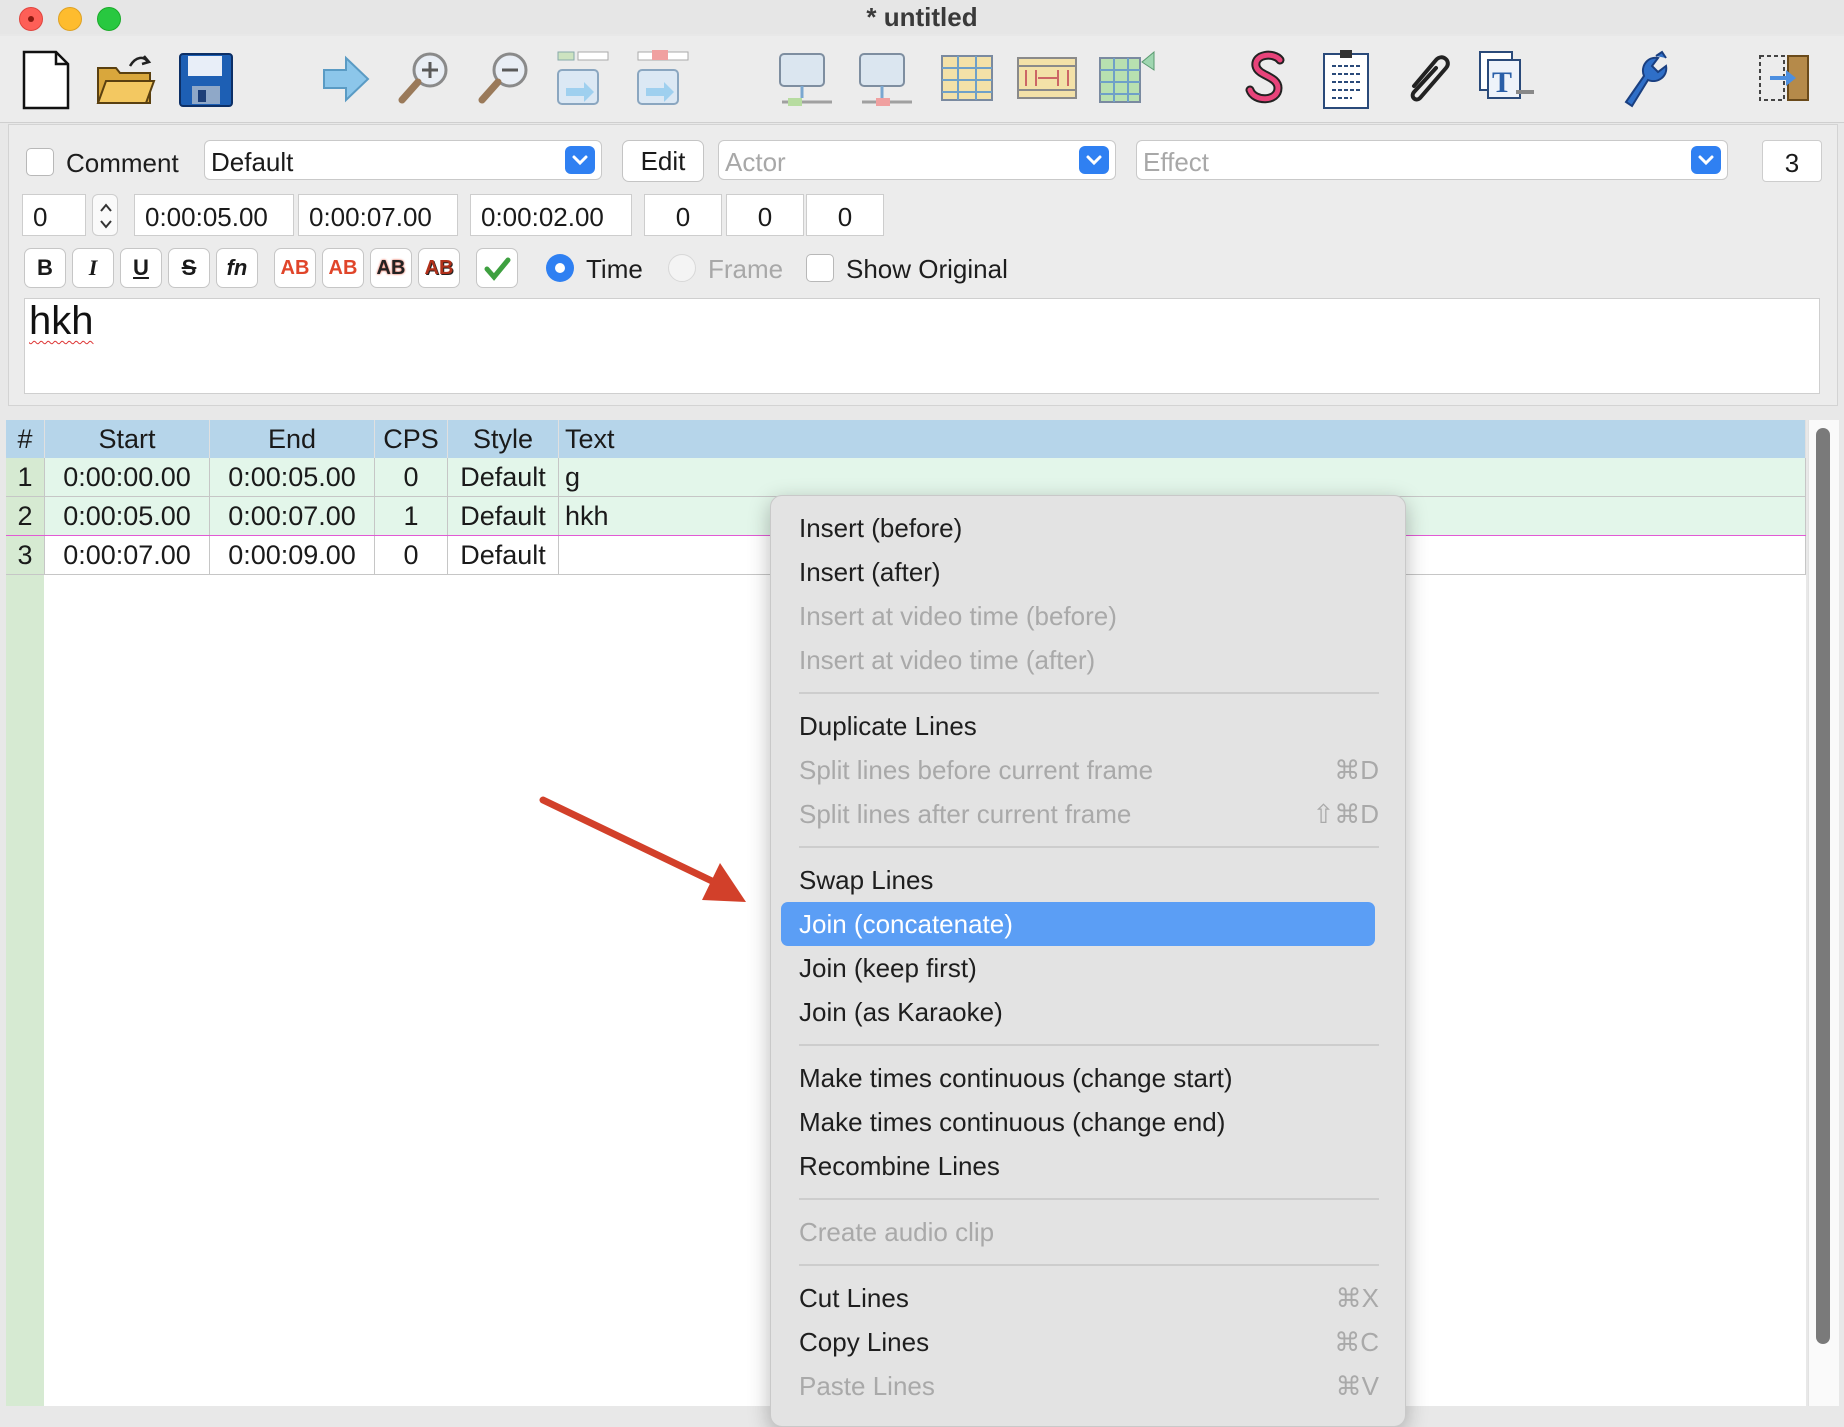 The width and height of the screenshot is (1844, 1427). Describe the element at coordinates (614, 269) in the screenshot. I see `time-label: Time` at that location.